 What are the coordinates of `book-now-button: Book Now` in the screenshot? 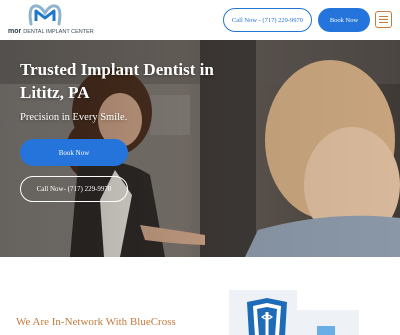 It's located at (344, 20).